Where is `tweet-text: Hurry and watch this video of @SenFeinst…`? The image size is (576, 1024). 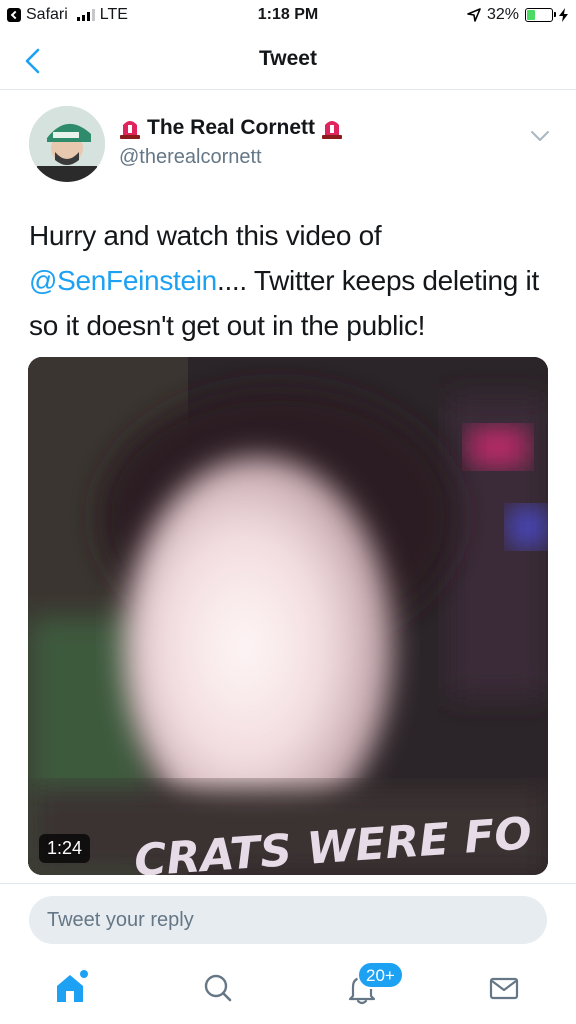
tweet-text: Hurry and watch this video of @SenFeinst… is located at coordinates (294, 280).